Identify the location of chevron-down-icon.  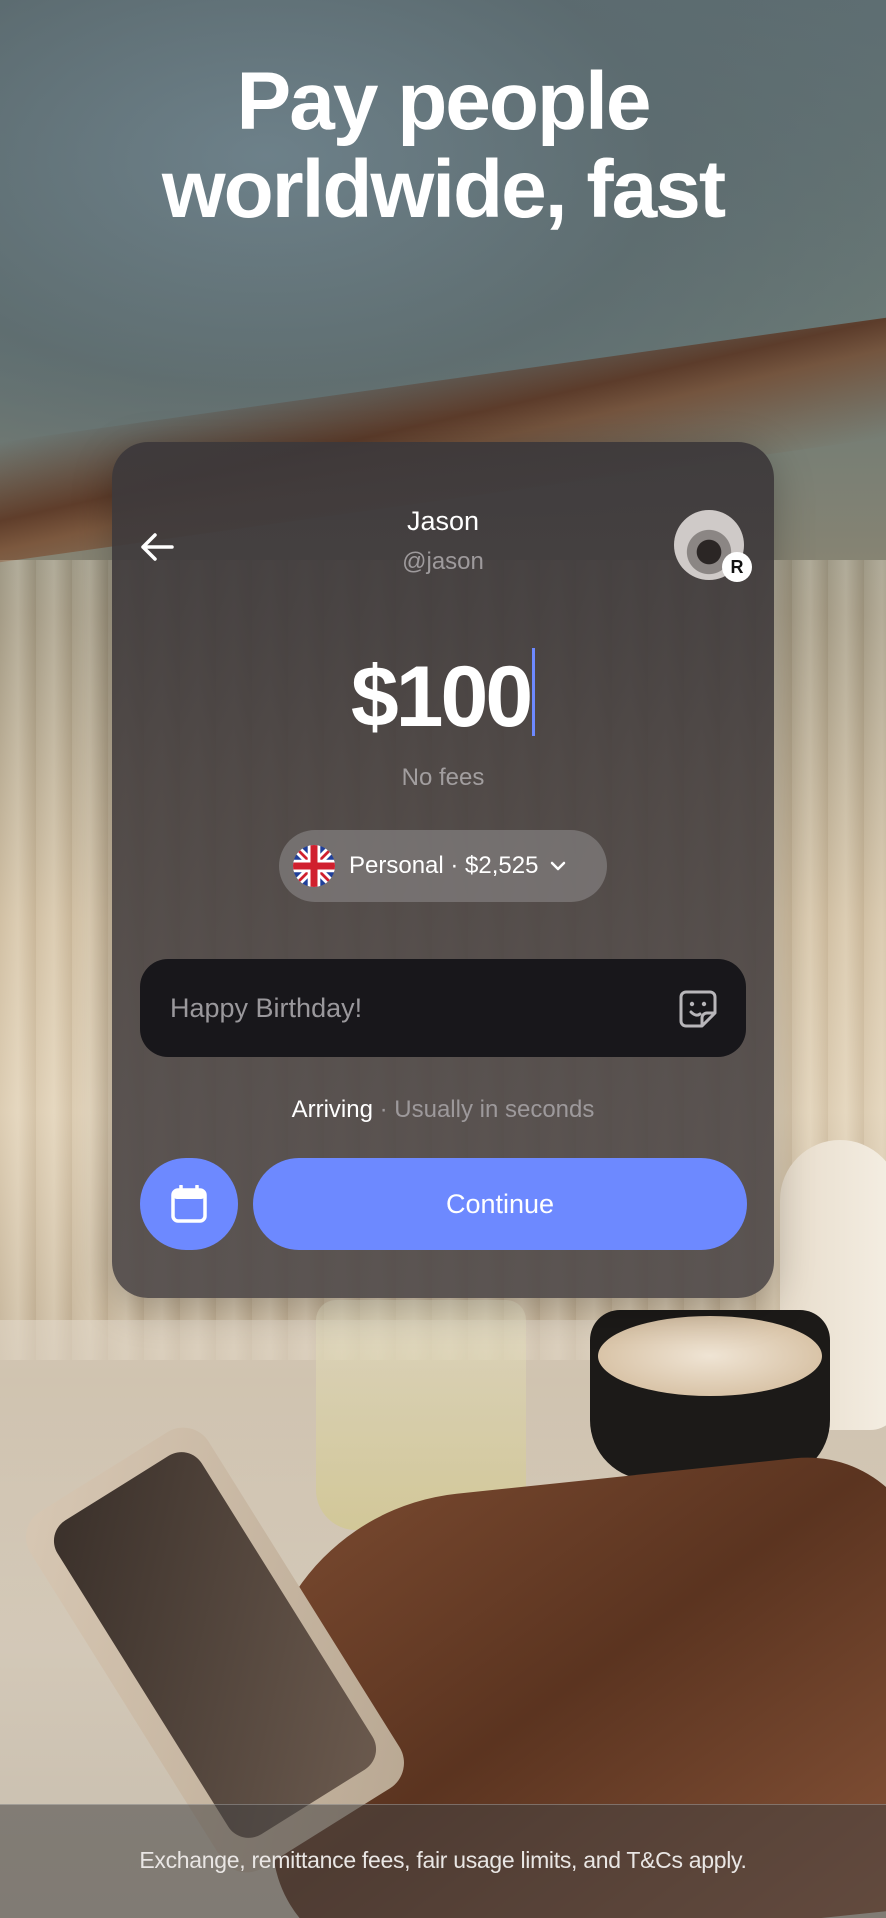
(558, 866).